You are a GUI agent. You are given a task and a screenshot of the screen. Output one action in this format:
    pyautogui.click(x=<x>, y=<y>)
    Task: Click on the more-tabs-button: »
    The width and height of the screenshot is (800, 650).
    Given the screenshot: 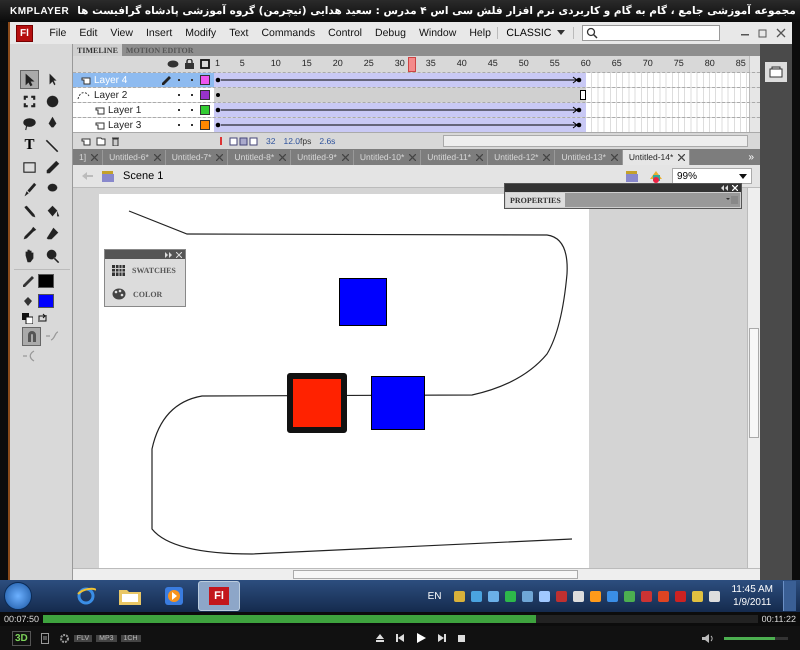 What is the action you would take?
    pyautogui.click(x=751, y=158)
    